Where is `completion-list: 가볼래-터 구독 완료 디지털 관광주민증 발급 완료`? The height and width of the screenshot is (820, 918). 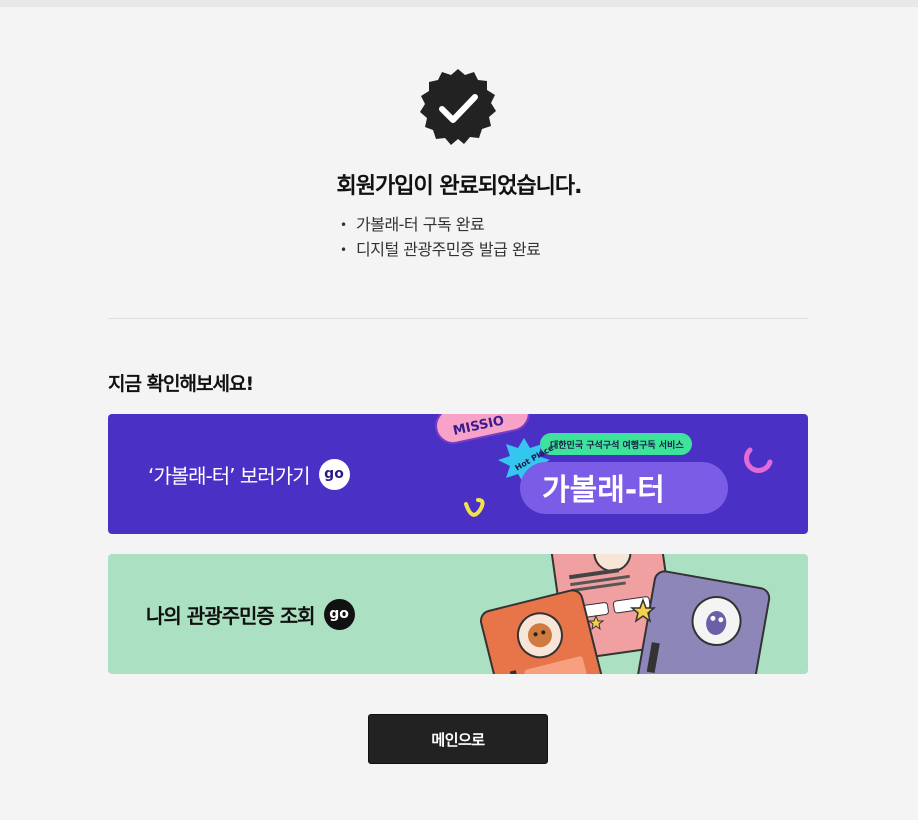
completion-list: 가볼래-터 구독 완료 디지털 관광주민증 발급 완료 is located at coordinates (440, 237).